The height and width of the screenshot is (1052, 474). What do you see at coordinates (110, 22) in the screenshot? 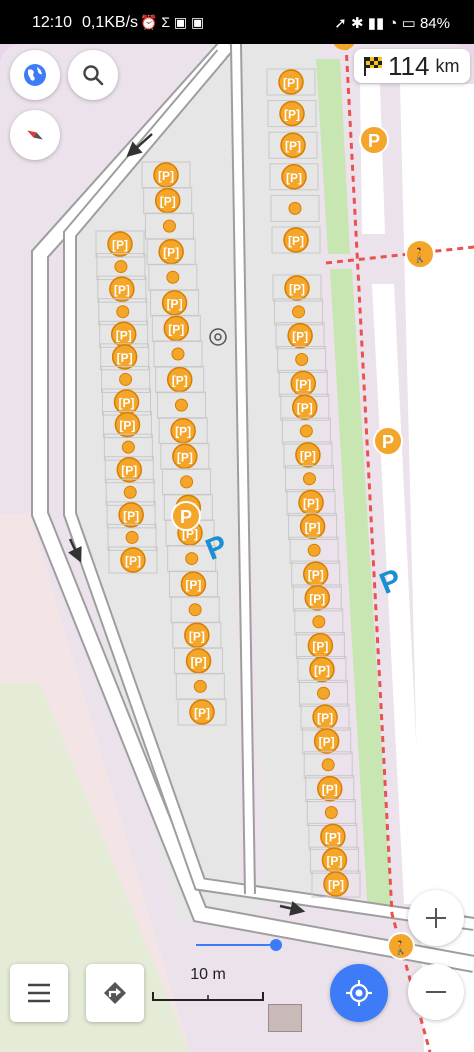
I see `status-network-speed: 0,1KB/s` at bounding box center [110, 22].